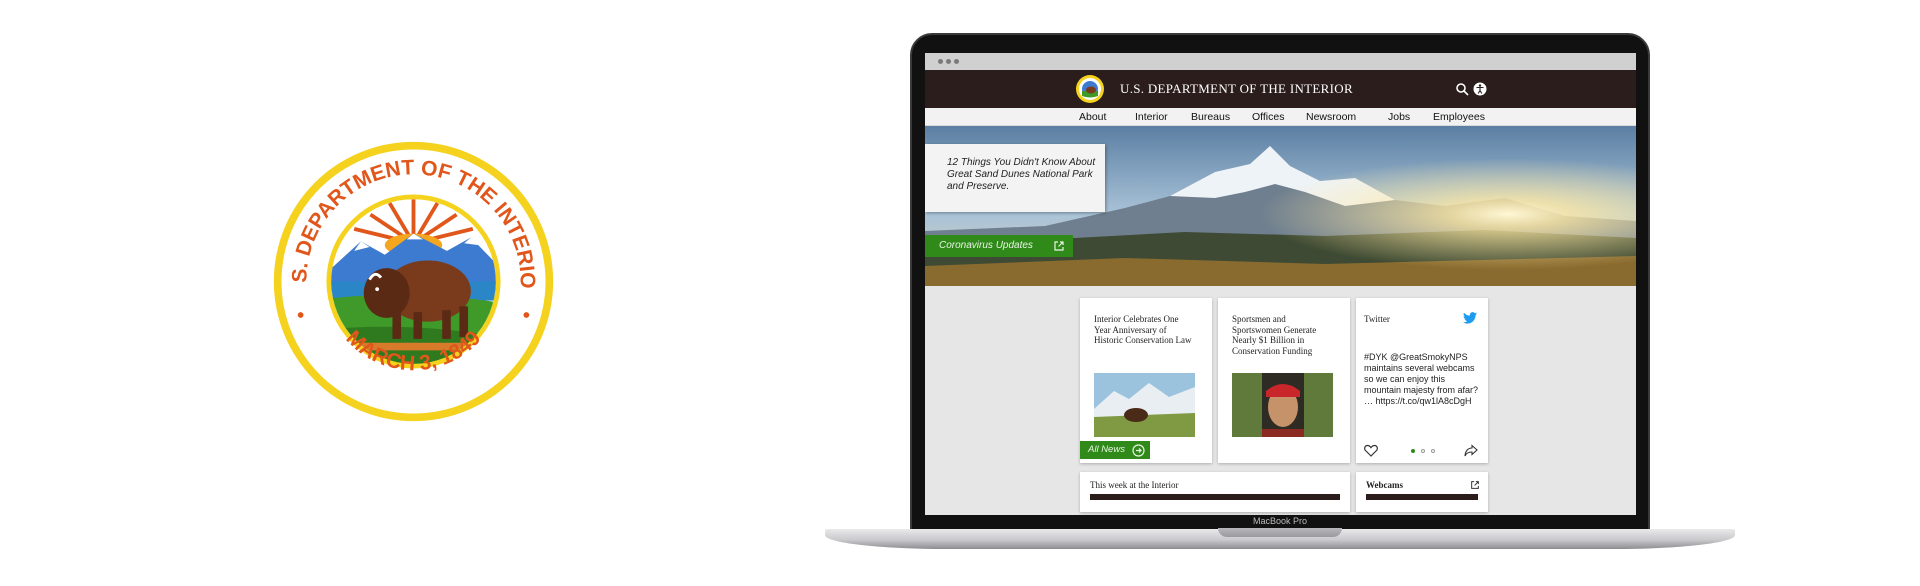 Image resolution: width=1920 pixels, height=586 pixels. Describe the element at coordinates (1106, 449) in the screenshot. I see `all-news-label: All News` at that location.